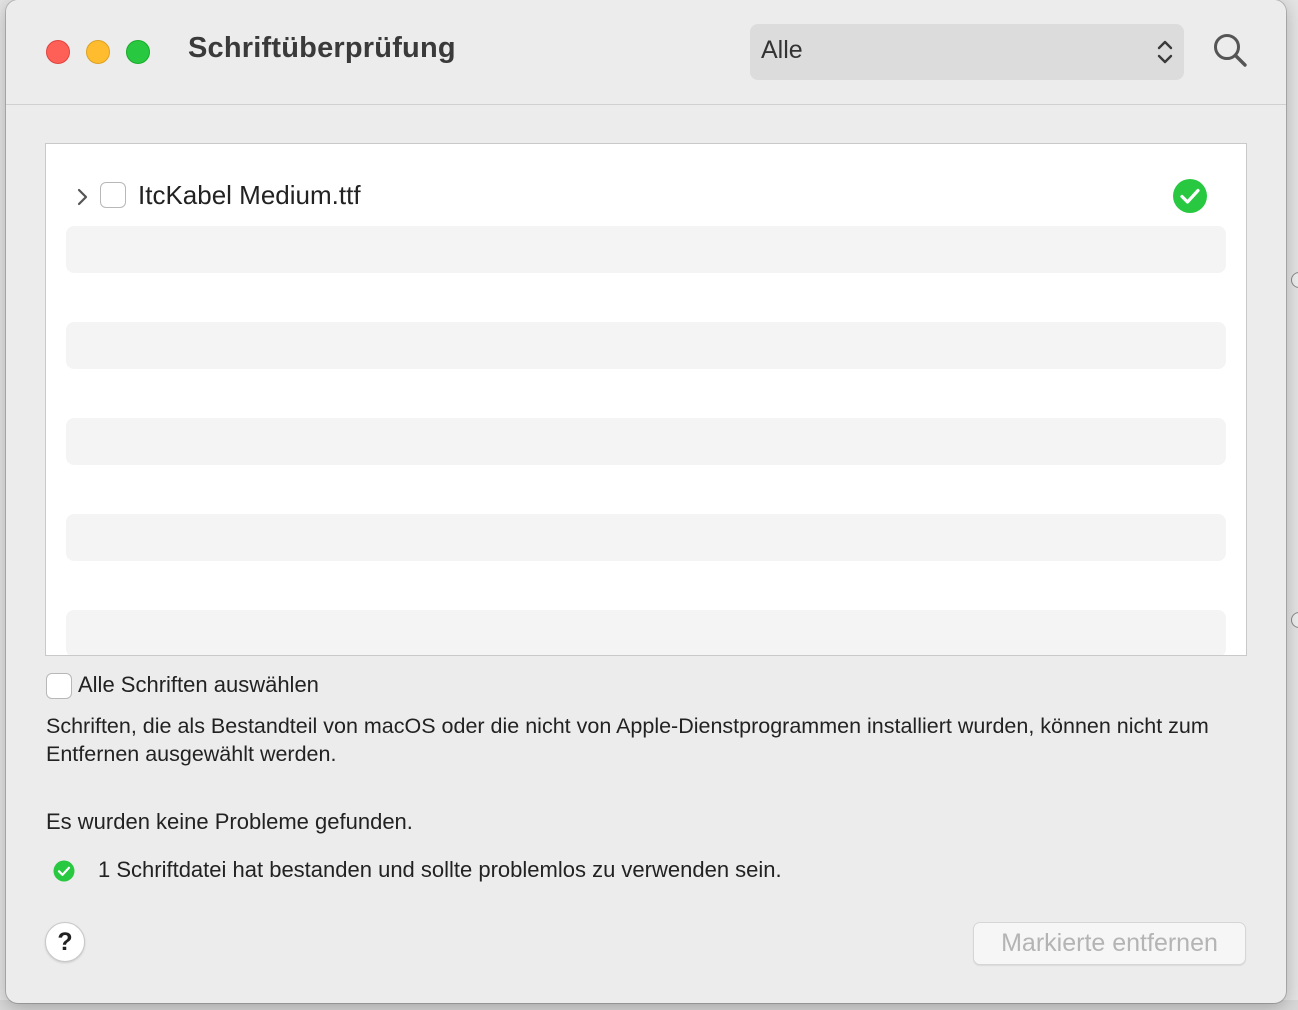  Describe the element at coordinates (646, 184) in the screenshot. I see `list-item: ItcKabel Medium.ttf` at that location.